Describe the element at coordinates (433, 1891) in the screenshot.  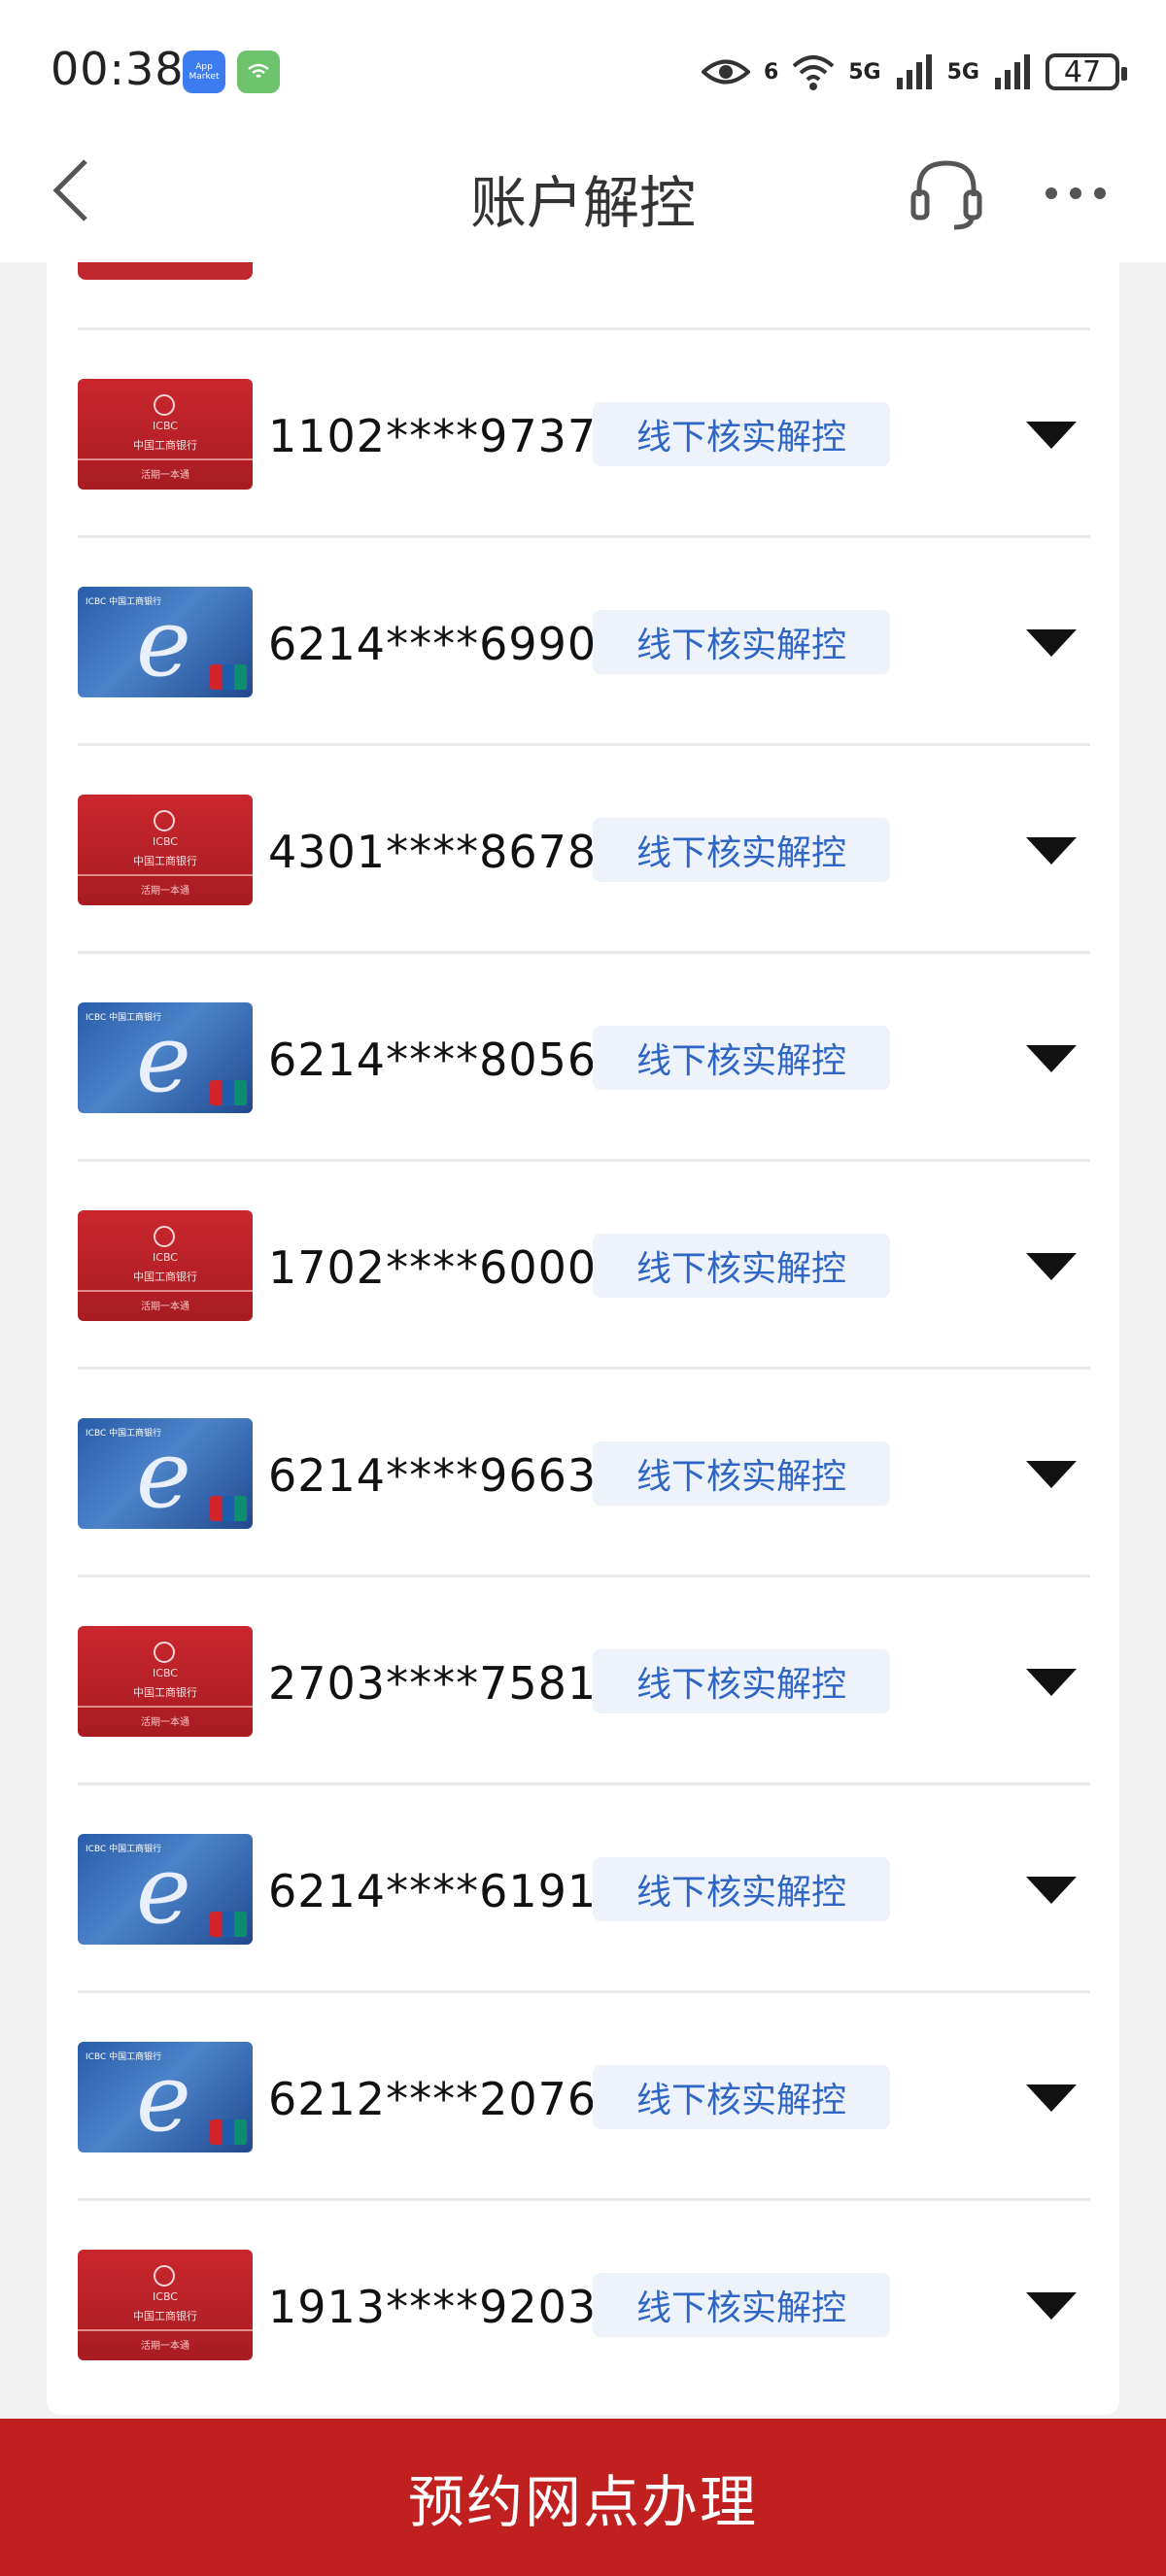
I see `account-number: 6214****6191` at that location.